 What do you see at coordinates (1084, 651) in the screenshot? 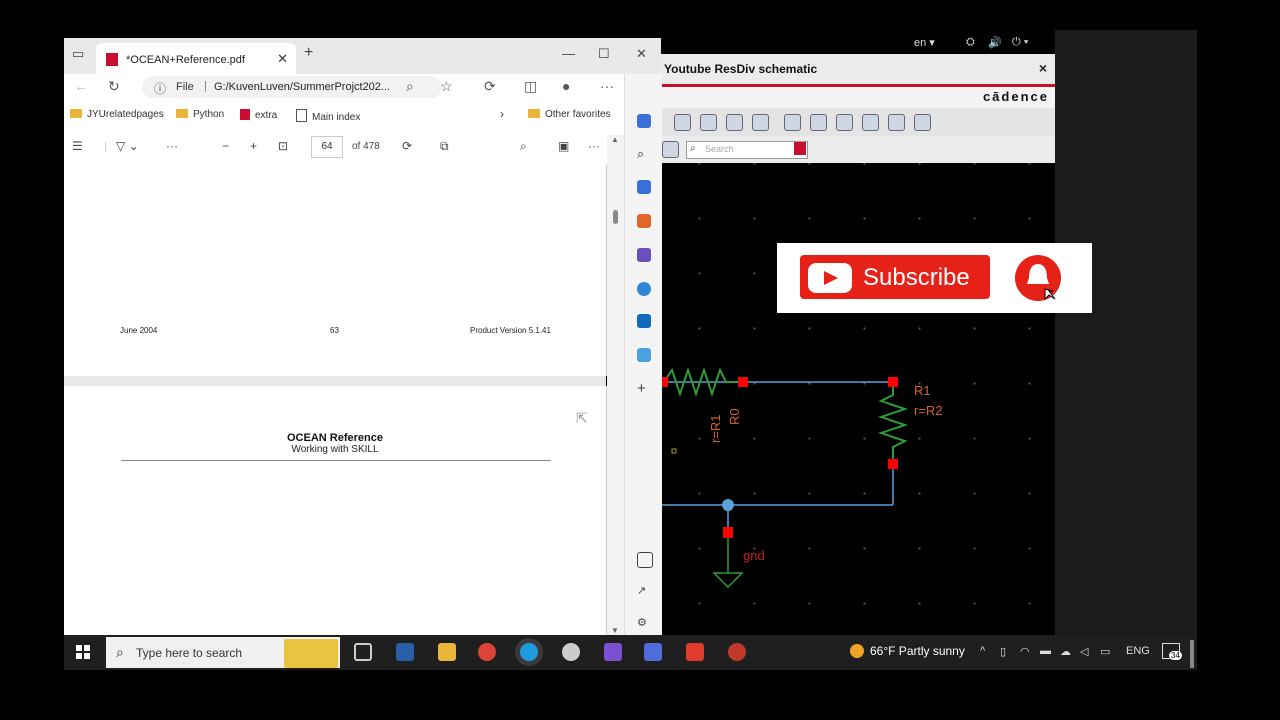
I see `volume-icon: ◁` at bounding box center [1084, 651].